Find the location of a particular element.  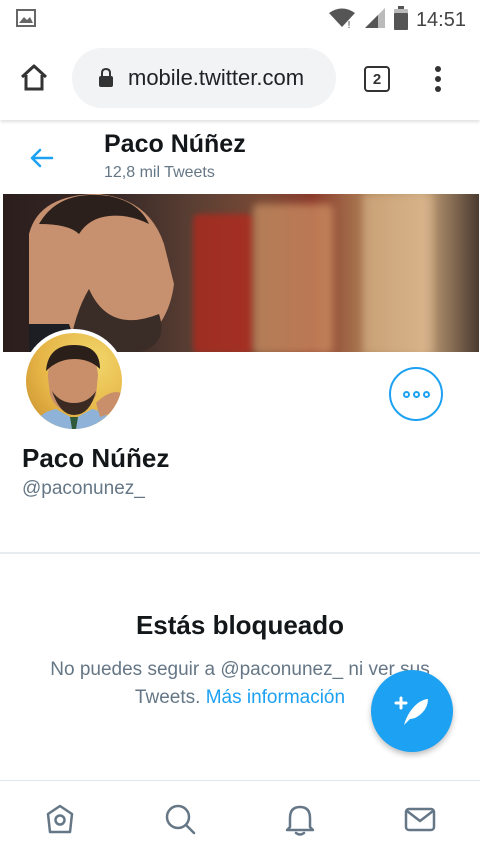

signal-icon is located at coordinates (375, 20).